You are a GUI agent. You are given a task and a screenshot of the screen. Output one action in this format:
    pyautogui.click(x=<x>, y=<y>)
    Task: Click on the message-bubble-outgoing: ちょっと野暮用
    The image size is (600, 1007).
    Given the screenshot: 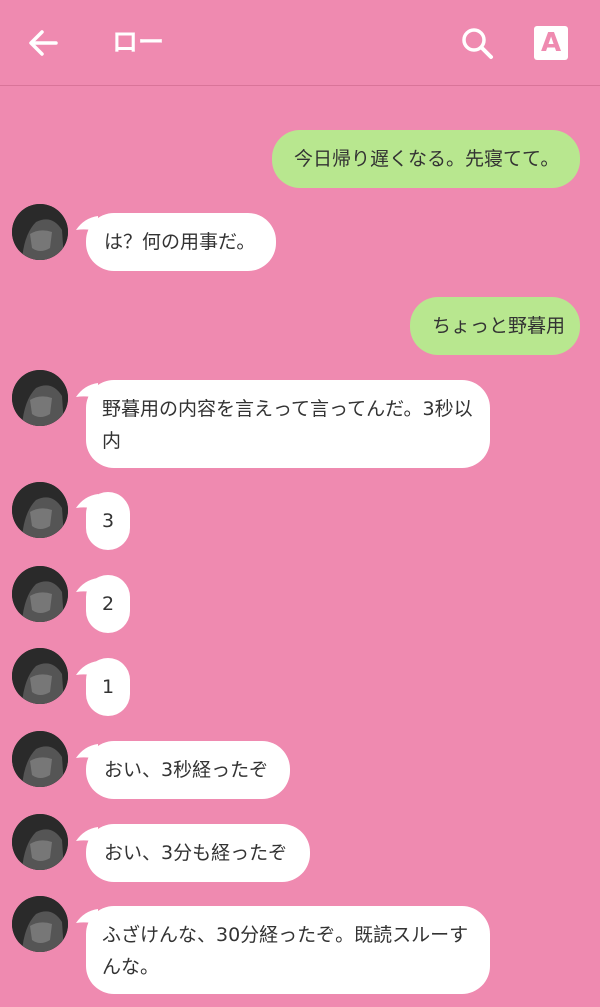 What is the action you would take?
    pyautogui.click(x=495, y=326)
    